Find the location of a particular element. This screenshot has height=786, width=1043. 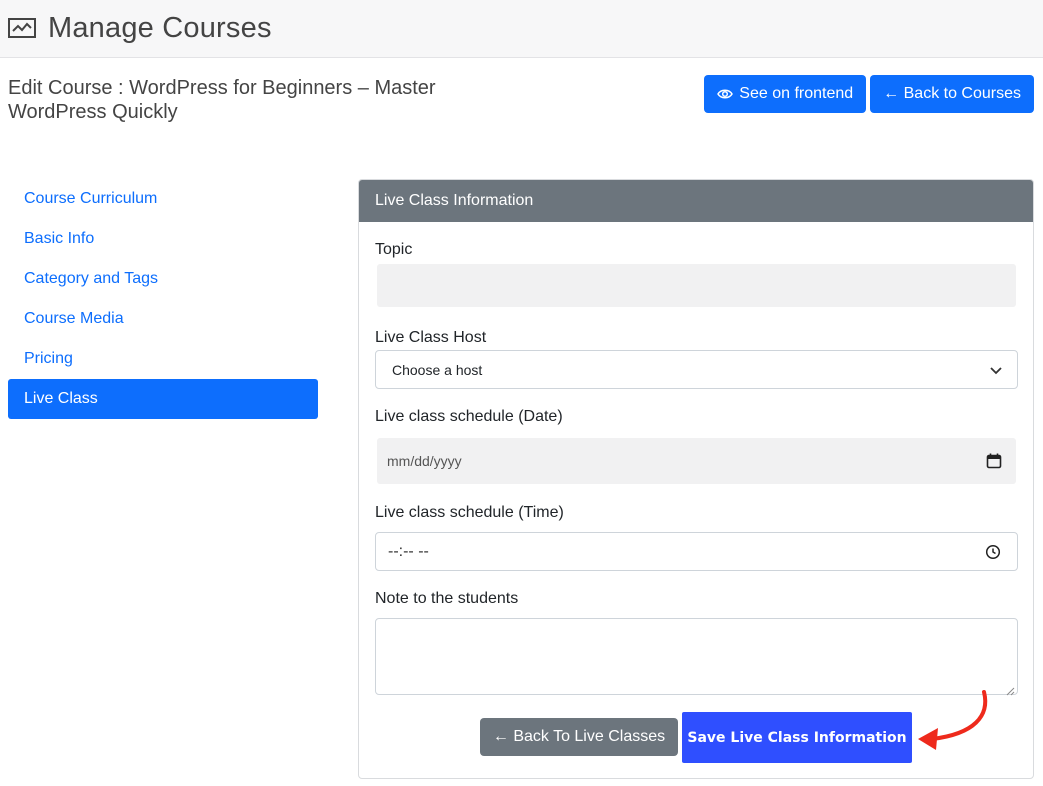

note-textarea is located at coordinates (696, 657).